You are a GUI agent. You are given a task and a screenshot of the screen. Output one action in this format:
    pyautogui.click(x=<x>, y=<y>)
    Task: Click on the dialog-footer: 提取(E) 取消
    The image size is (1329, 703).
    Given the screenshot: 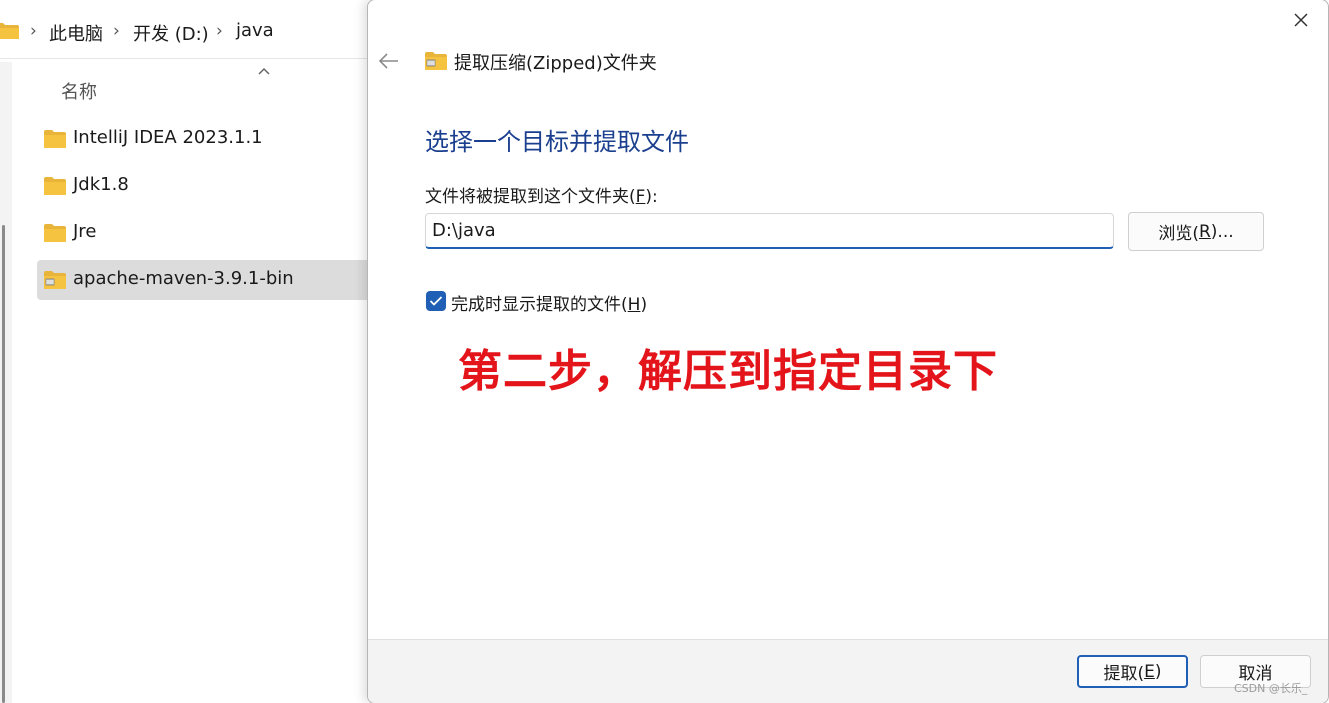 What is the action you would take?
    pyautogui.click(x=848, y=671)
    